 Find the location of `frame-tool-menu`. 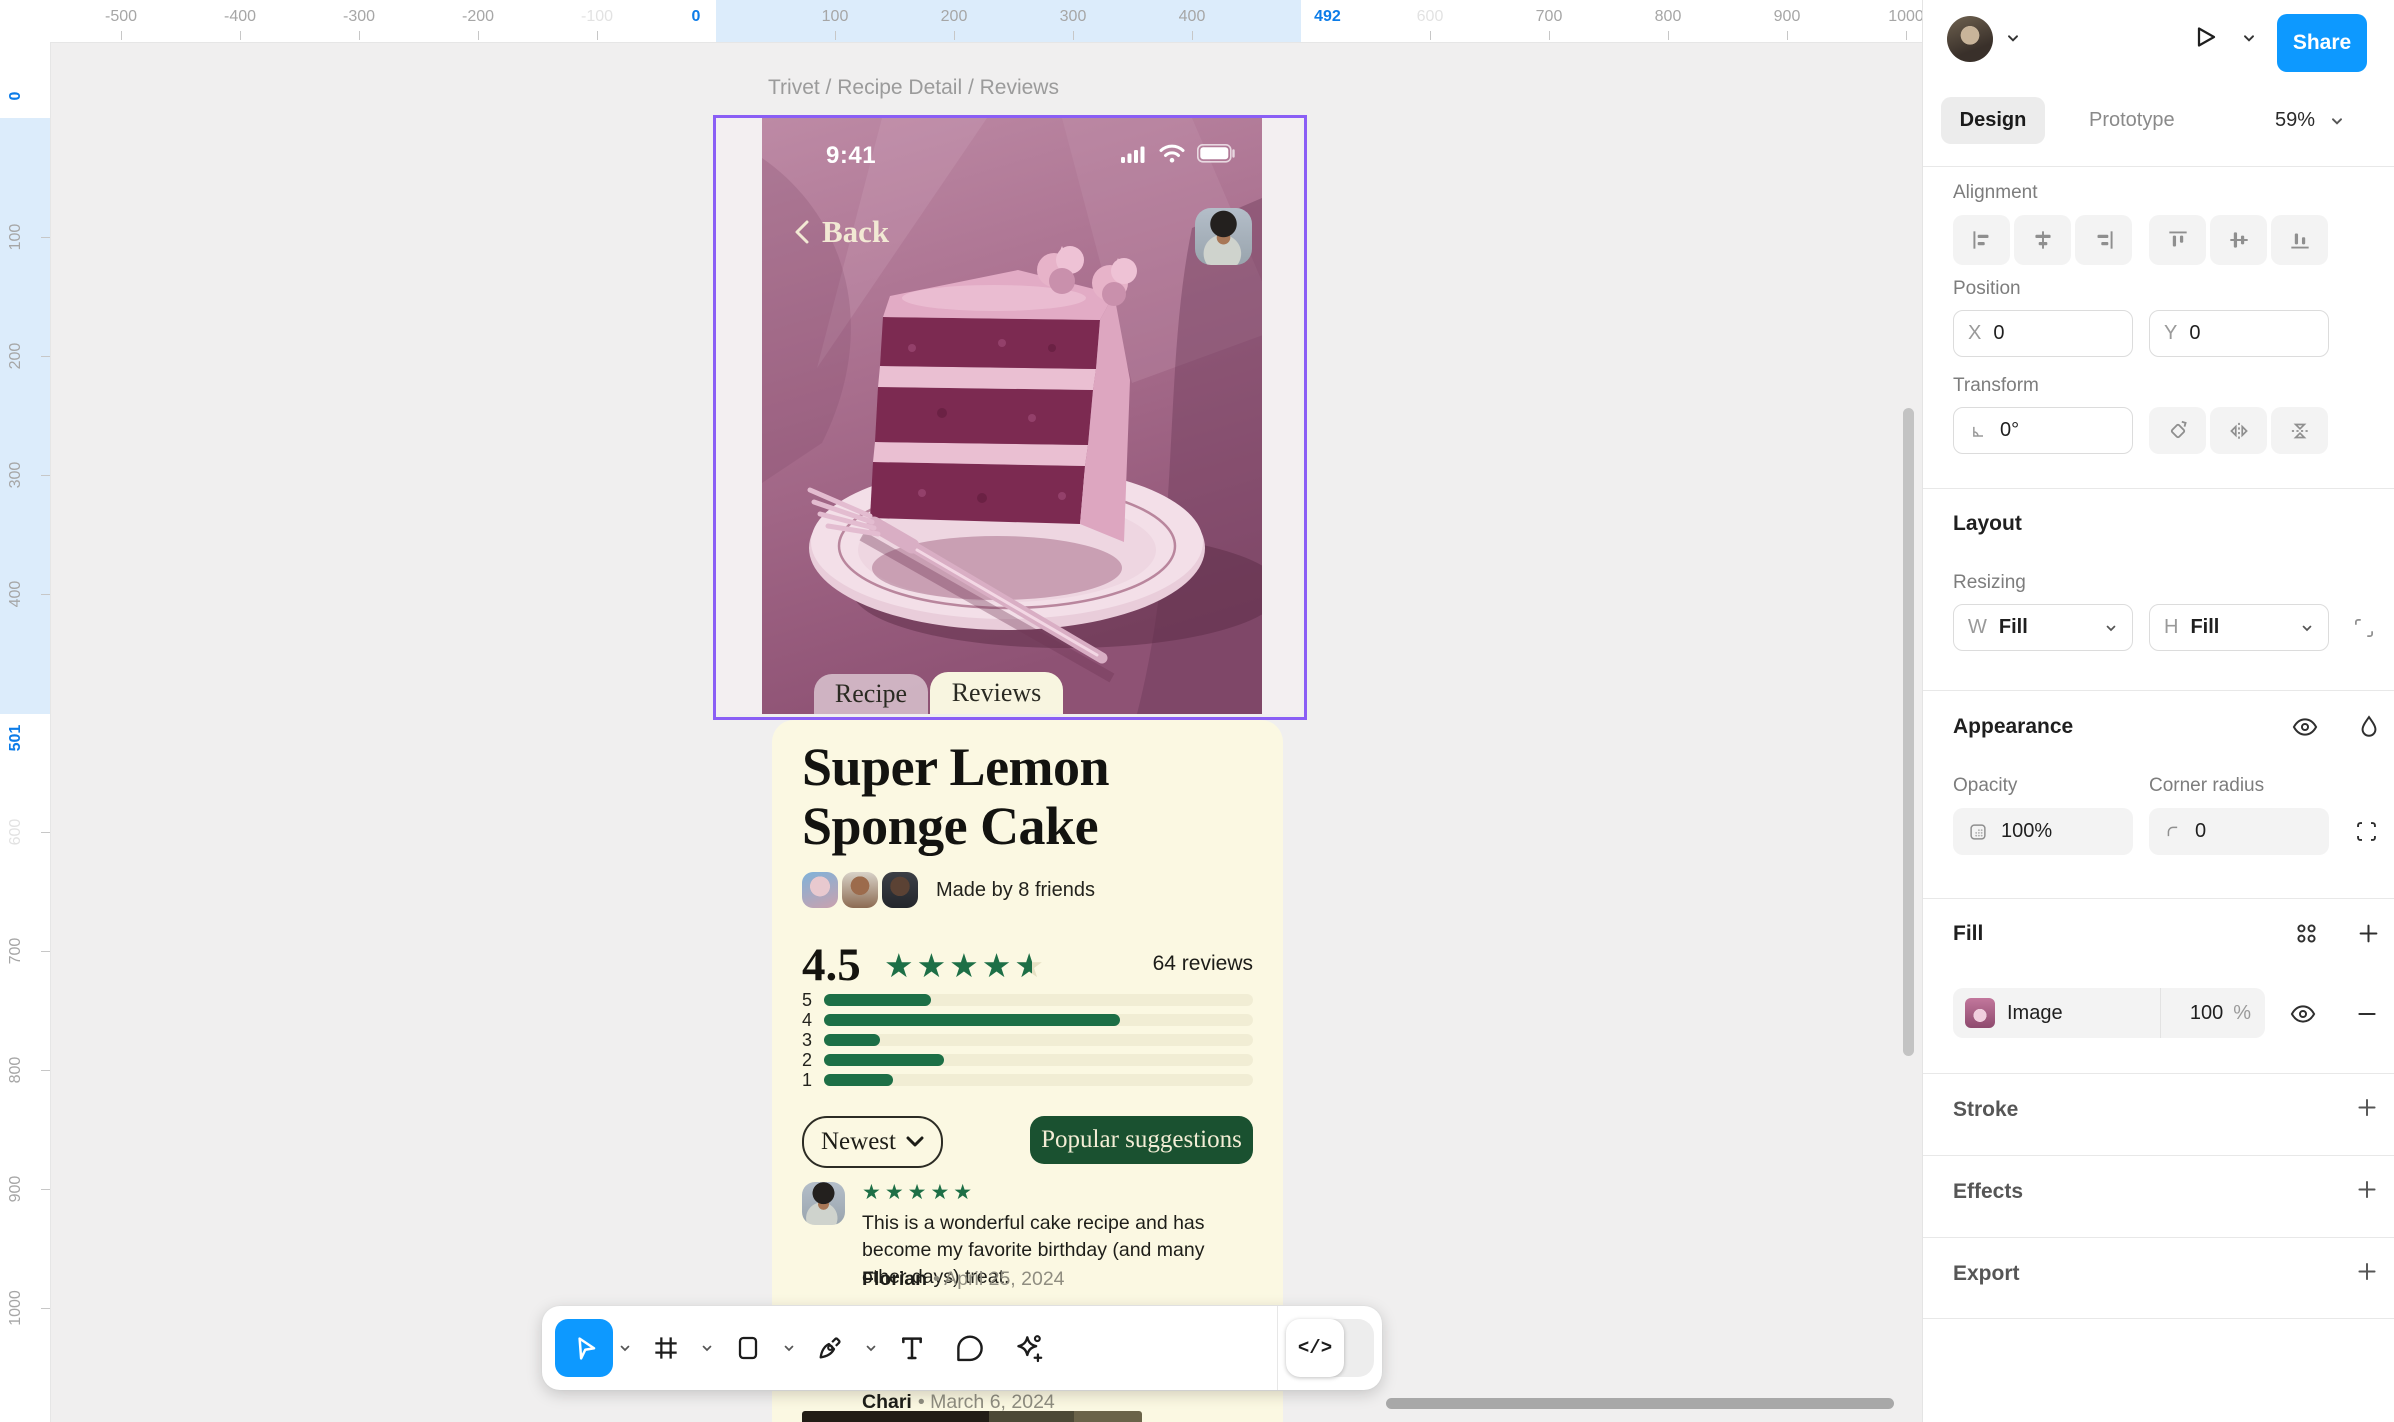

frame-tool-menu is located at coordinates (707, 1348).